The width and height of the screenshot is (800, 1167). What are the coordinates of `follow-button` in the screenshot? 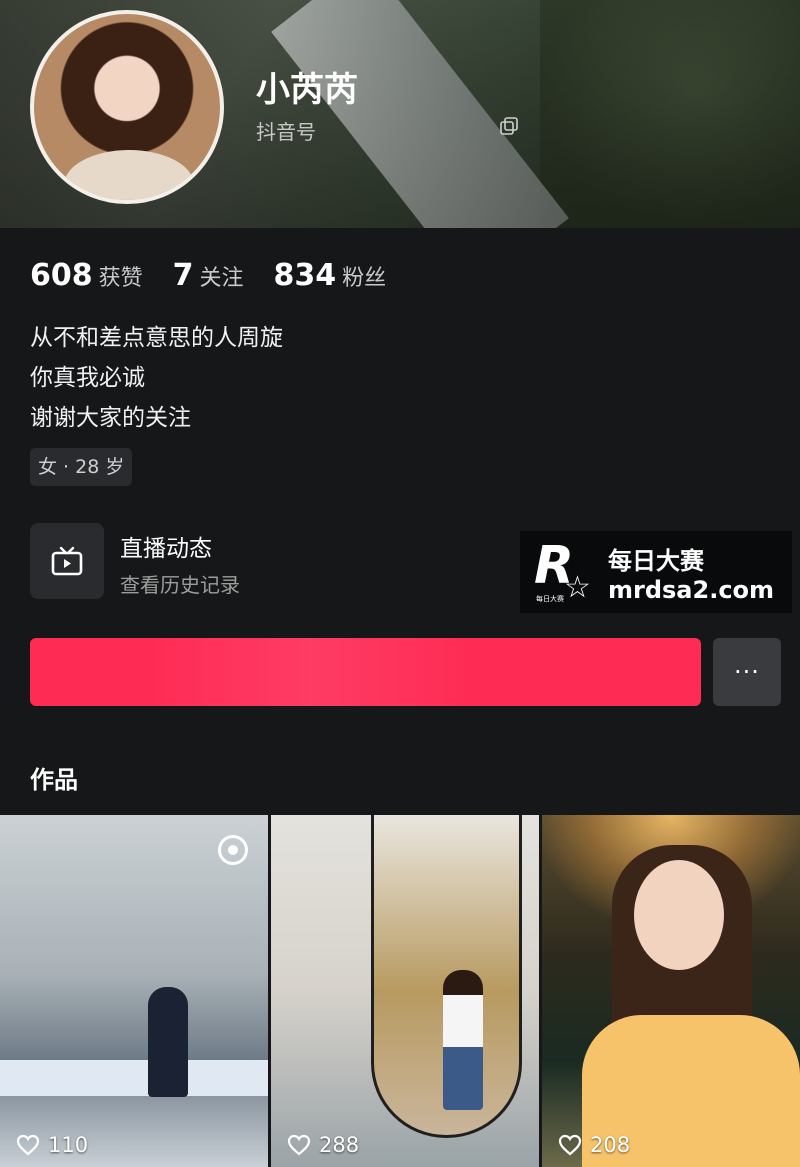 It's located at (365, 672).